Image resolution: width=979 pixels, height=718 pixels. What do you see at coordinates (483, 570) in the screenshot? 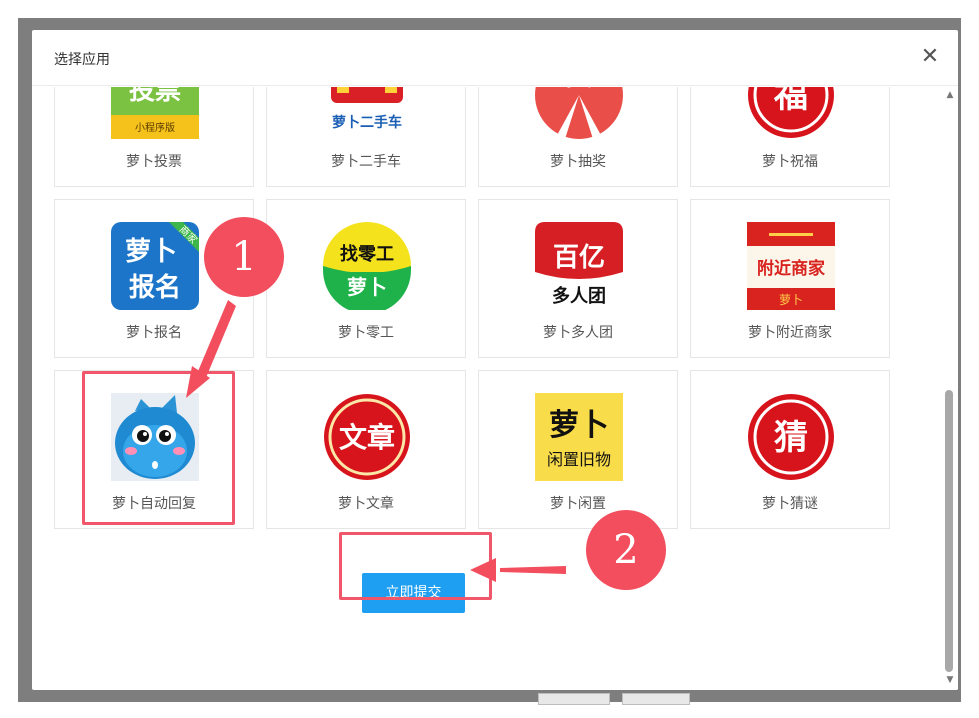
I see `arrow-head-submit-icon` at bounding box center [483, 570].